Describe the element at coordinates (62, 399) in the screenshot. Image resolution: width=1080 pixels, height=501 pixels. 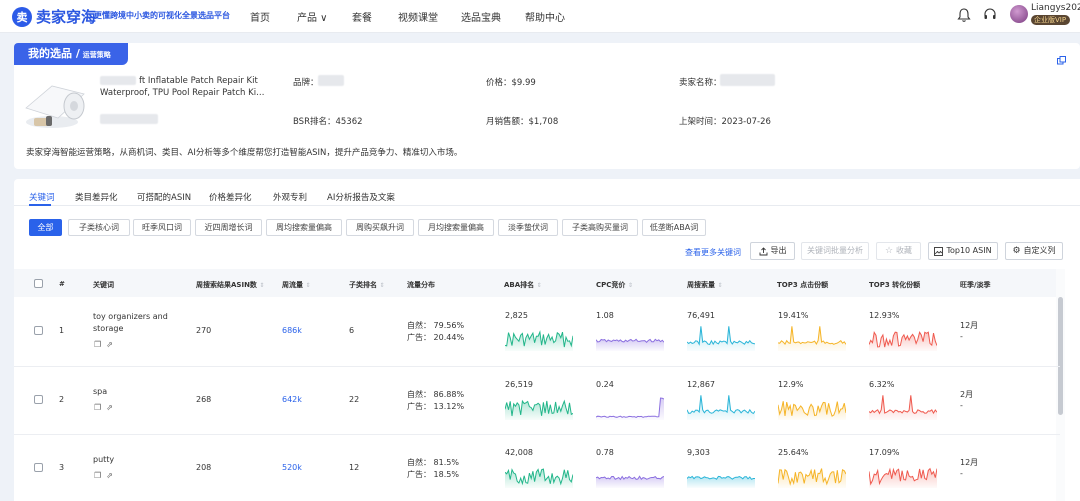
I see `row-index: 2` at that location.